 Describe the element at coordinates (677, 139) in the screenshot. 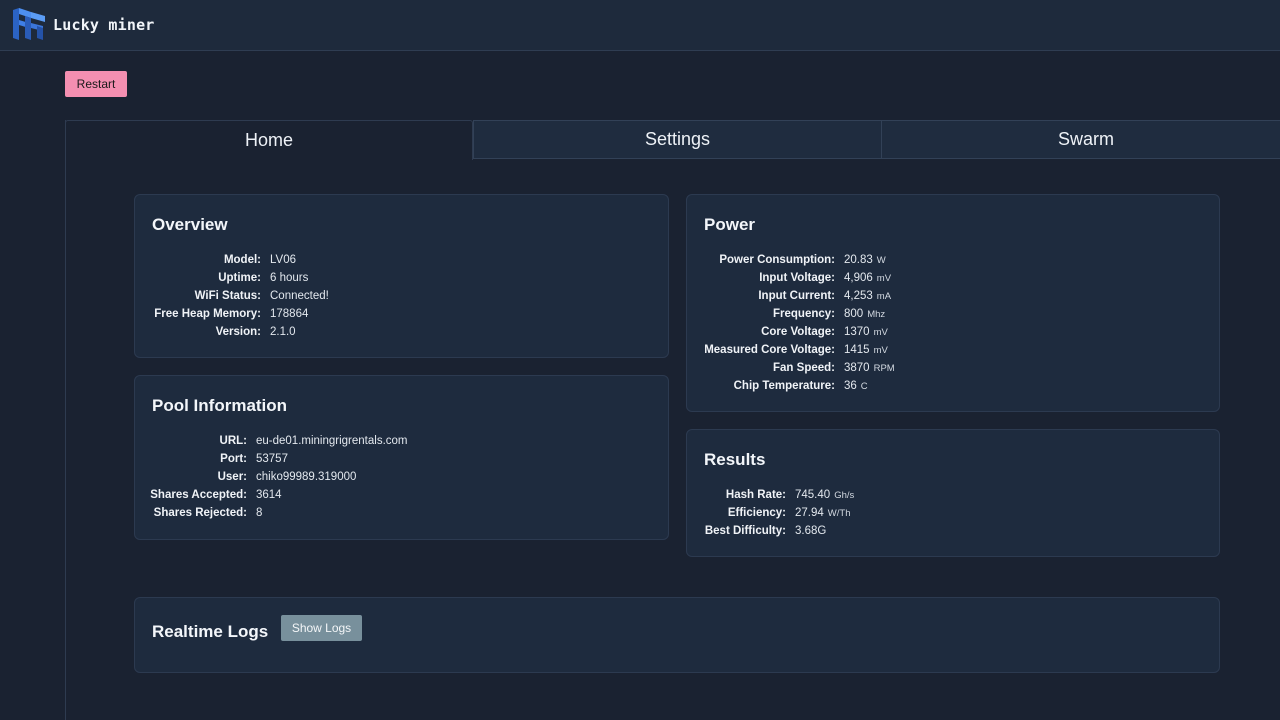

I see `tab-settings: Settings` at that location.